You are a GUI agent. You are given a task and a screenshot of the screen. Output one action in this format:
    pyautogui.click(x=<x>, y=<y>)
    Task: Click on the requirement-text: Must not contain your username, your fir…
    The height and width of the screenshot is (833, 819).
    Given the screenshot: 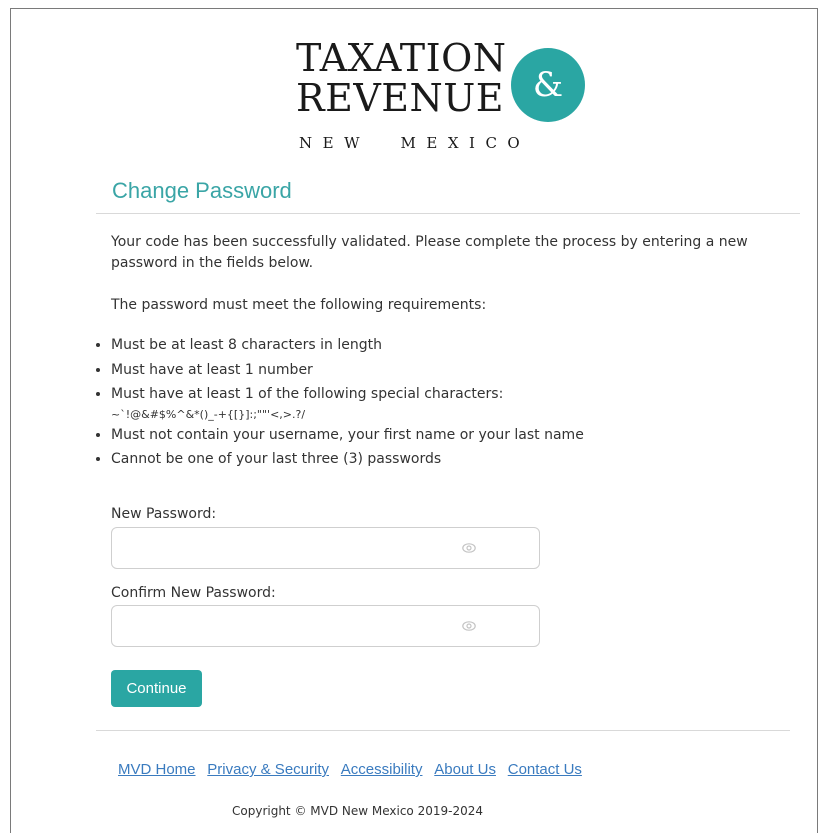 What is the action you would take?
    pyautogui.click(x=347, y=434)
    